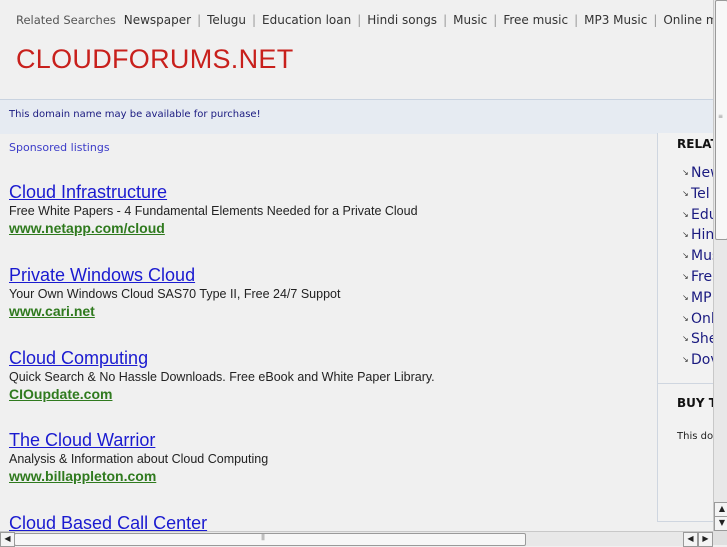 Image resolution: width=727 pixels, height=547 pixels. Describe the element at coordinates (402, 20) in the screenshot. I see `related-search-link: Hindi songs` at that location.